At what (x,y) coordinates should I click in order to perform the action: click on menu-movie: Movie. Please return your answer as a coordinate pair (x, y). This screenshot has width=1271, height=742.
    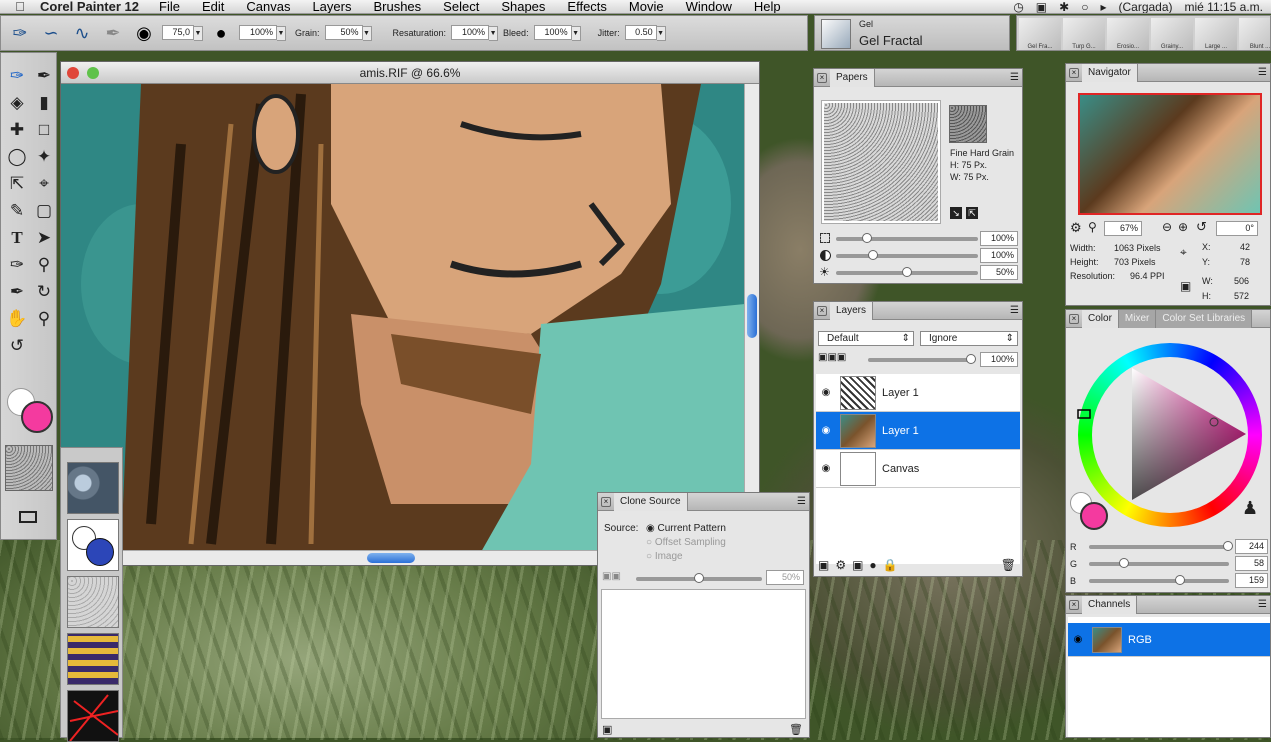
    Looking at the image, I should click on (646, 6).